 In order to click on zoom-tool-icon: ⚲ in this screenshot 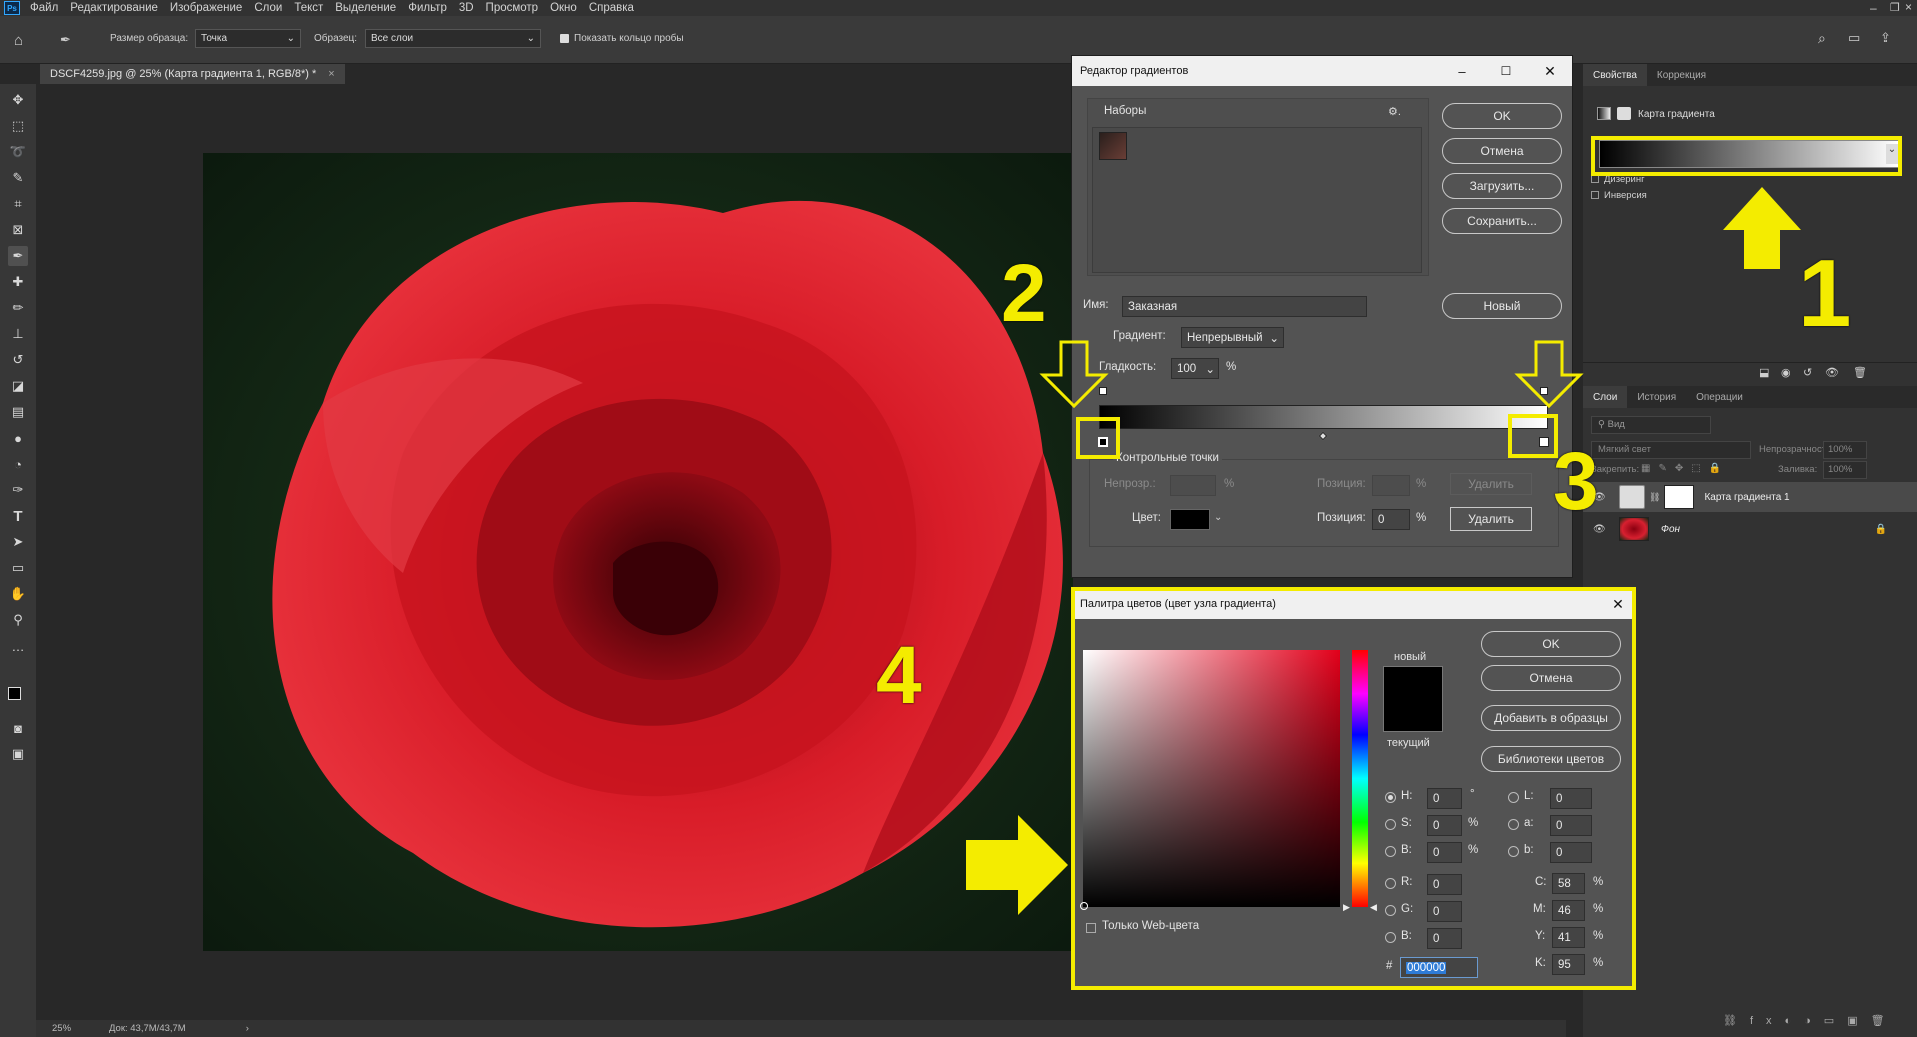, I will do `click(18, 620)`.